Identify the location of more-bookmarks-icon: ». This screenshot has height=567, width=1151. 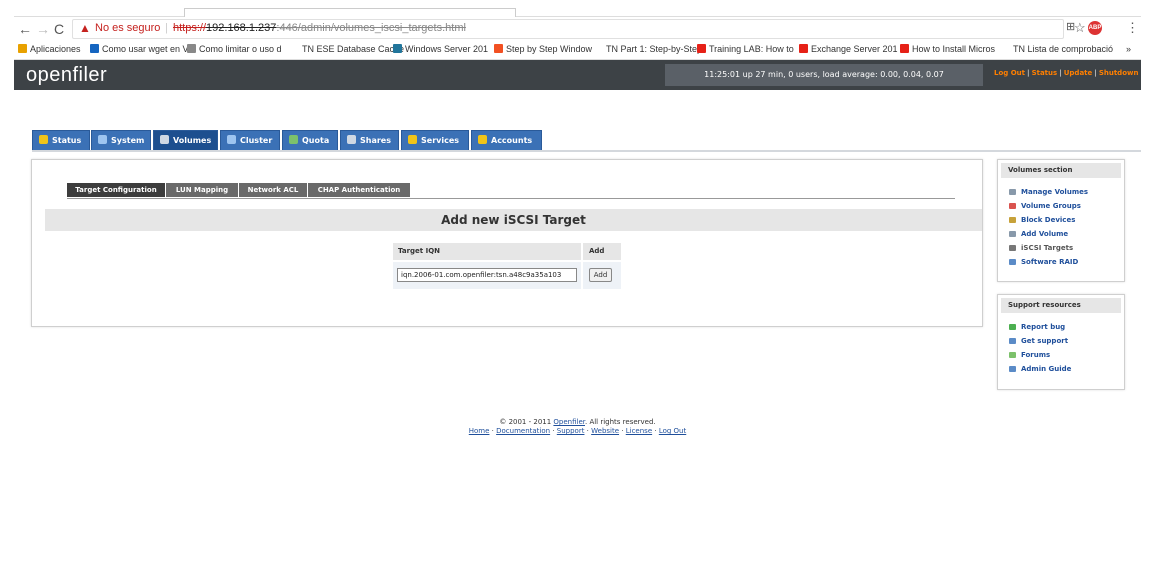
(1128, 49).